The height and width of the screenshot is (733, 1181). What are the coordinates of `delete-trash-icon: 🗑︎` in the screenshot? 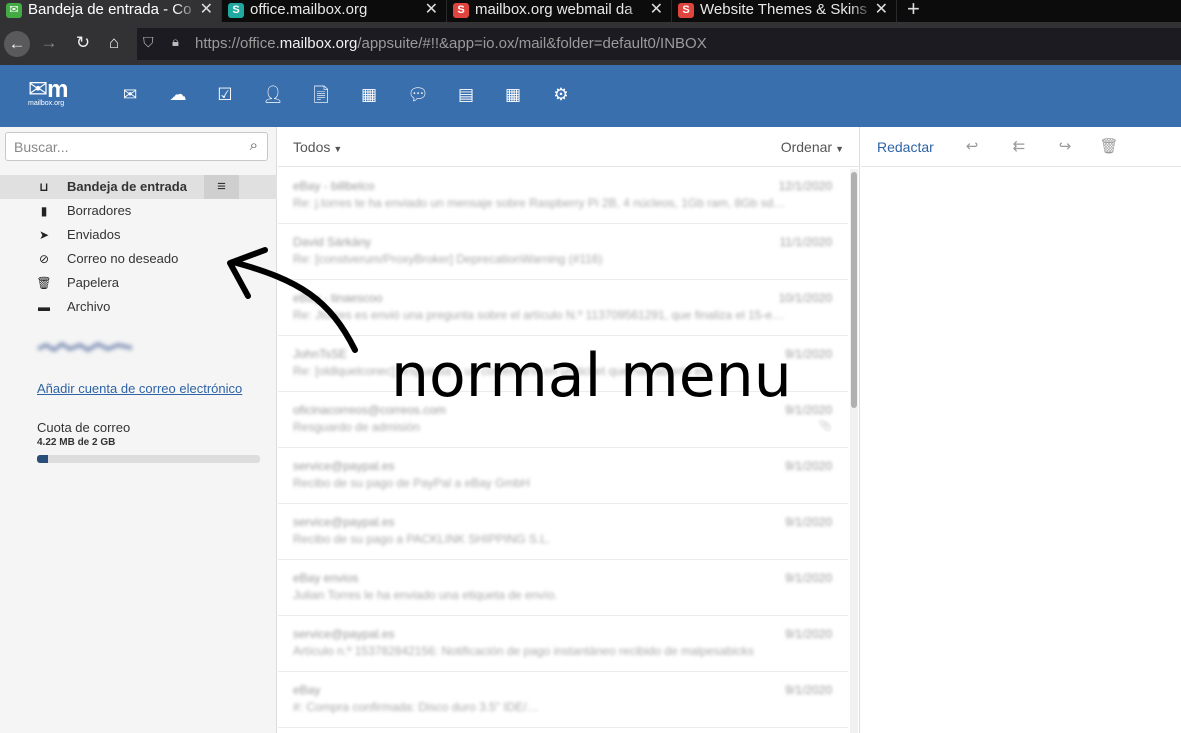 It's located at (1109, 146).